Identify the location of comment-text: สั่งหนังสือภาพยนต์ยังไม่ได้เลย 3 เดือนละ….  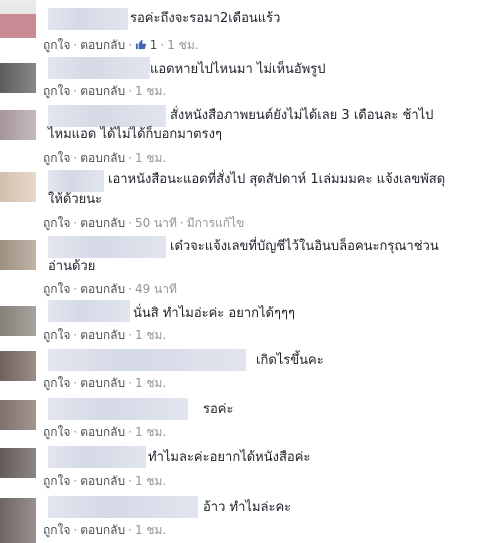
(302, 115).